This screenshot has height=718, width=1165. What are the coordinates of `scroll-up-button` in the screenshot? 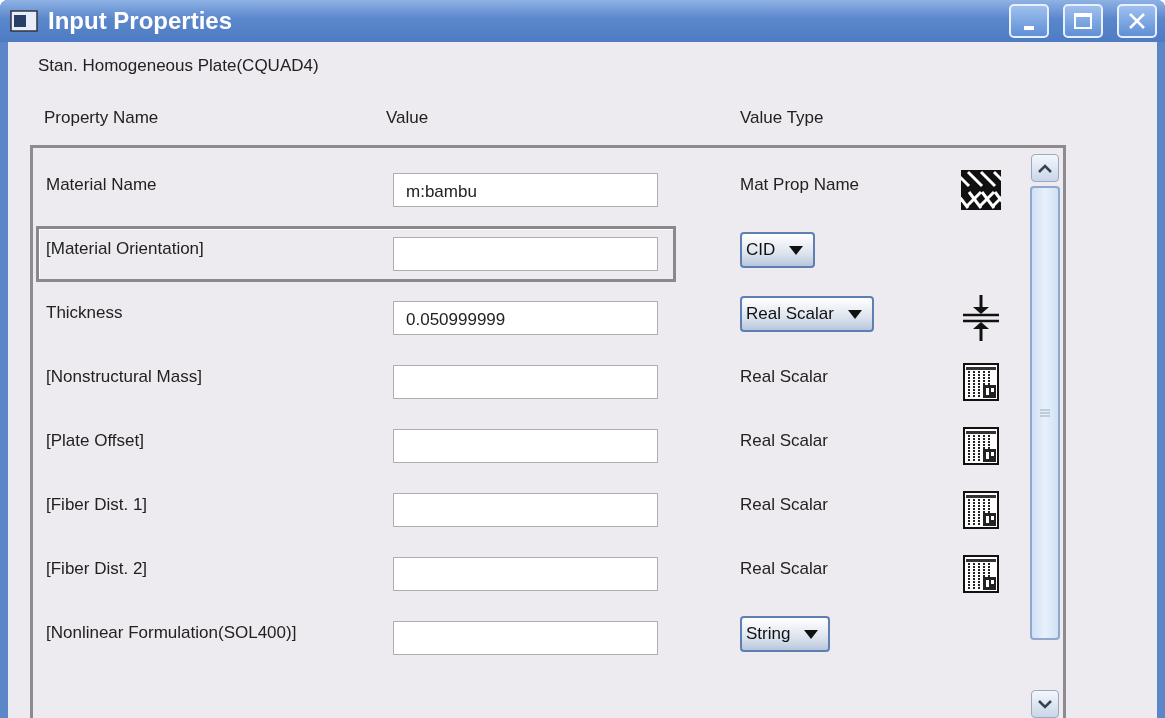 It's located at (1045, 168).